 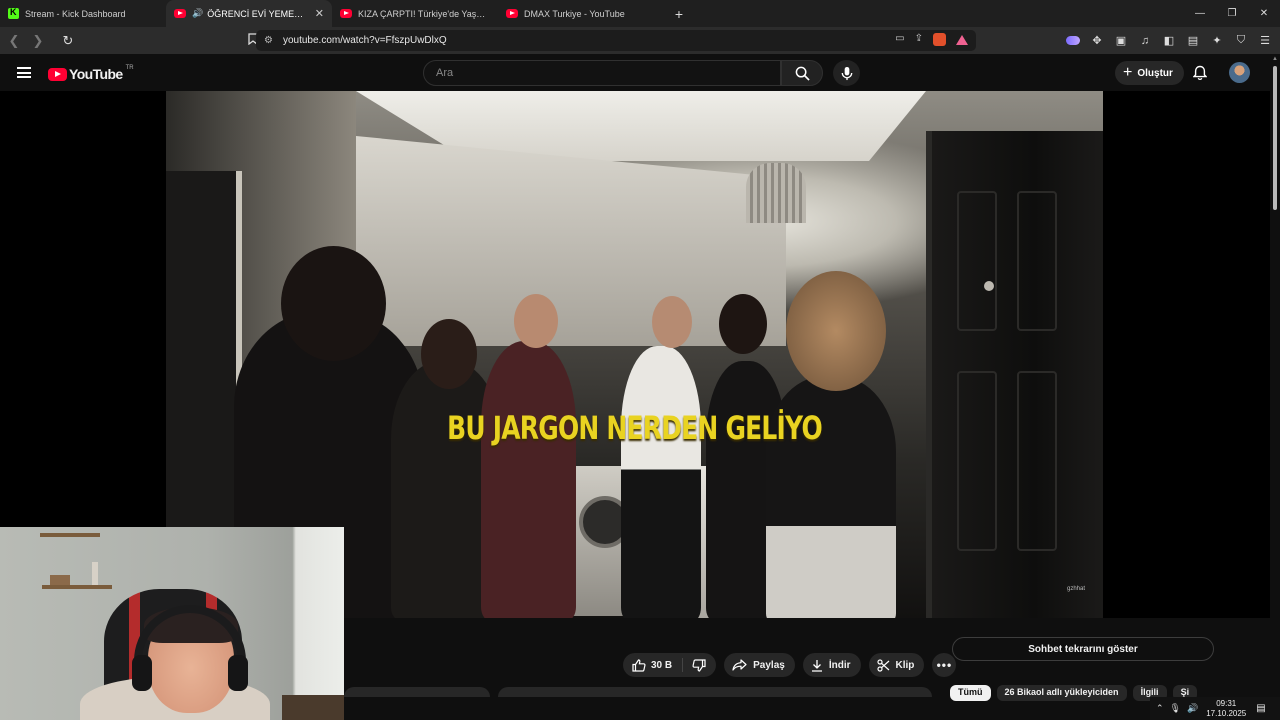 What do you see at coordinates (759, 665) in the screenshot?
I see `share-button: Paylaş` at bounding box center [759, 665].